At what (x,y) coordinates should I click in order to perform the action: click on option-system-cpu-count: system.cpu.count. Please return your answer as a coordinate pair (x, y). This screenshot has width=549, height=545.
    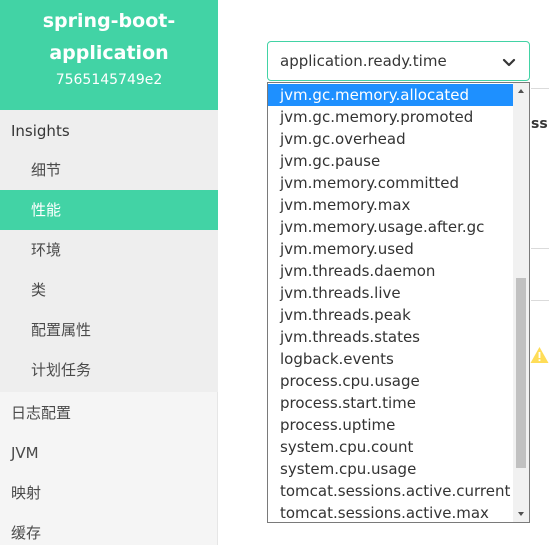
    Looking at the image, I should click on (391, 447).